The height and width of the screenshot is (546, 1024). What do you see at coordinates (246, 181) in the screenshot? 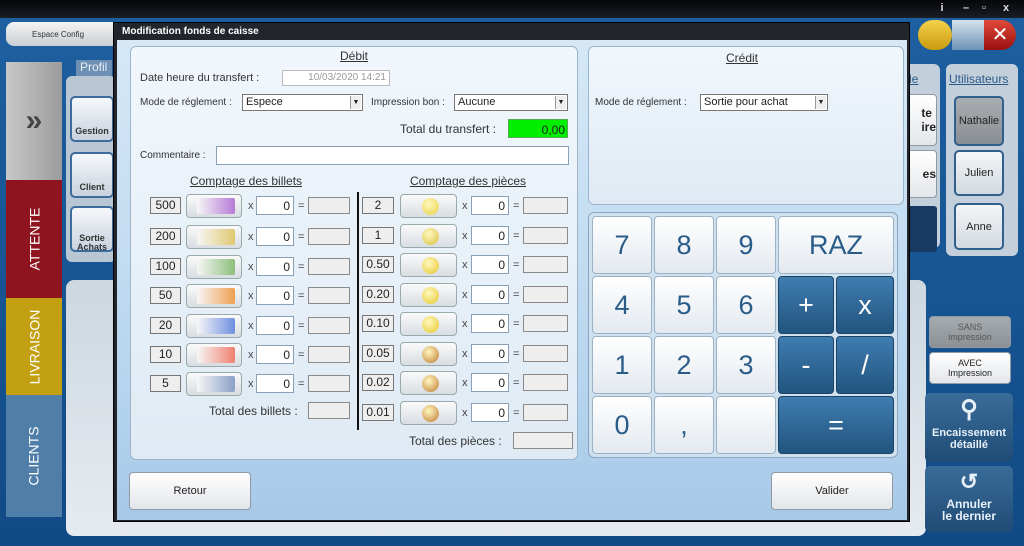
I see `bills-title: Comptage des billets` at bounding box center [246, 181].